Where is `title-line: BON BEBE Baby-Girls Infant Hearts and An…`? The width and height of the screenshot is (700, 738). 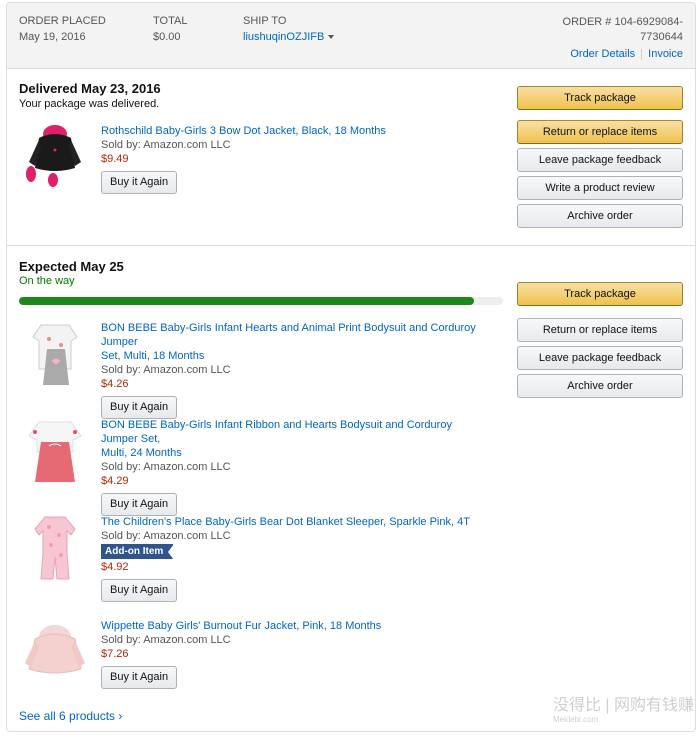
title-line: BON BEBE Baby-Girls Infant Hearts and An… is located at coordinates (288, 335).